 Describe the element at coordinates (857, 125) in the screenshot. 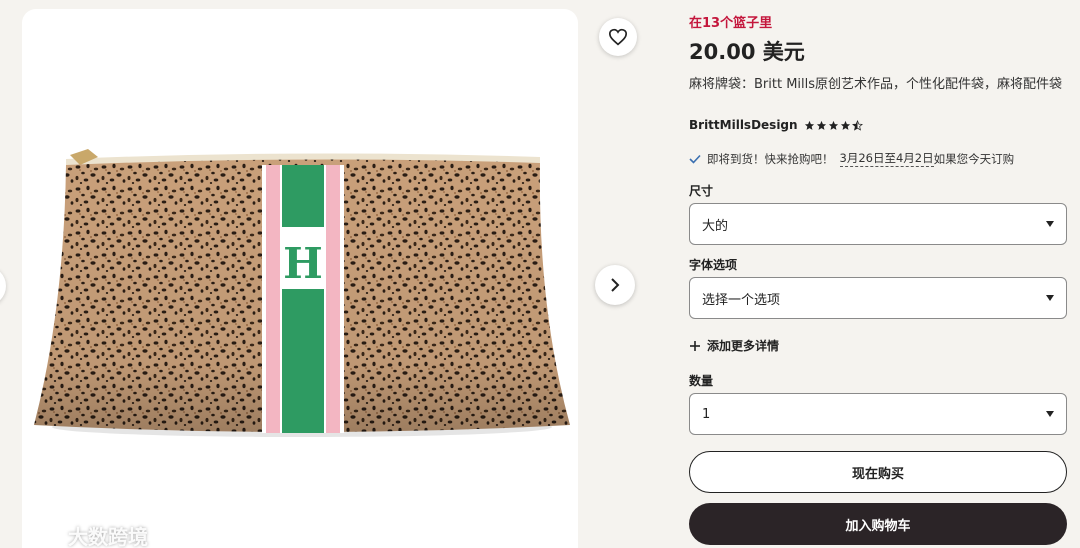

I see `half-star-icon` at that location.